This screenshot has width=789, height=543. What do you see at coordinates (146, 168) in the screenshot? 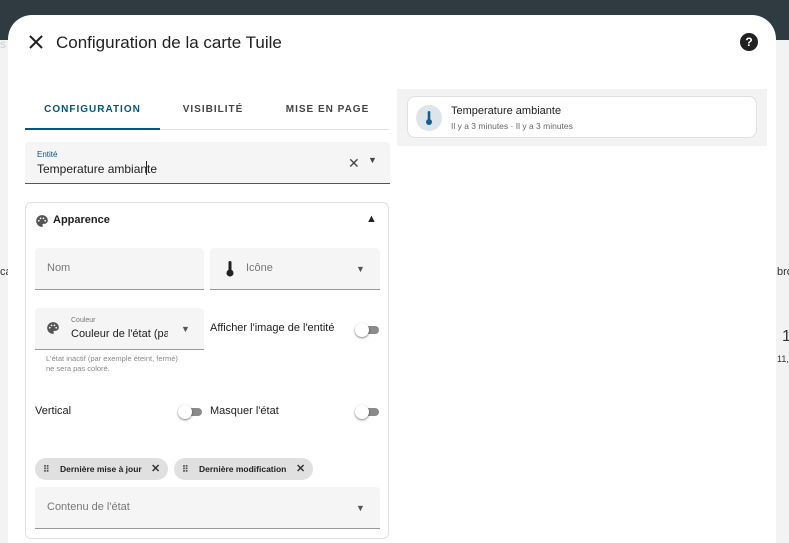
I see `text-cursor` at bounding box center [146, 168].